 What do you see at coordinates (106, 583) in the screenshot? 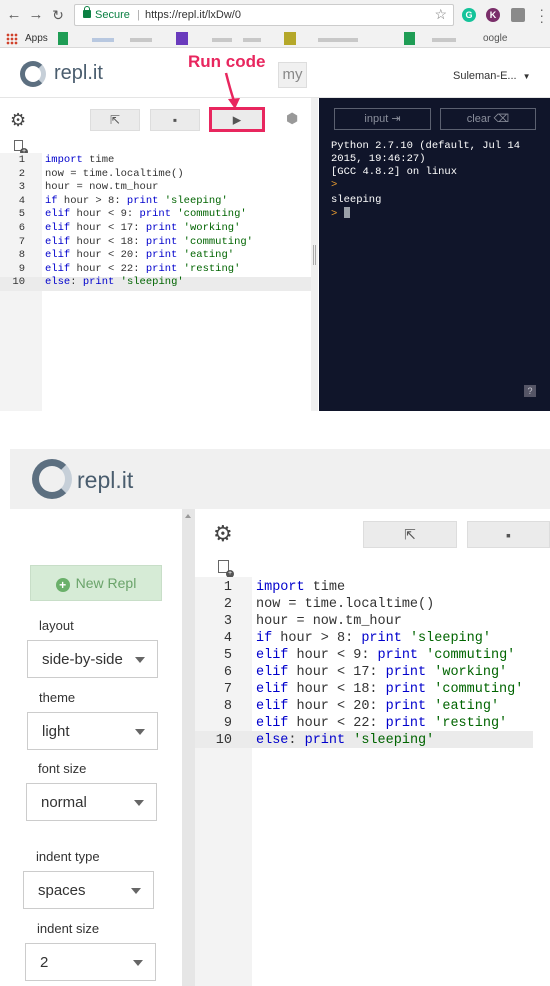
I see `new-repl-label: New Repl` at bounding box center [106, 583].